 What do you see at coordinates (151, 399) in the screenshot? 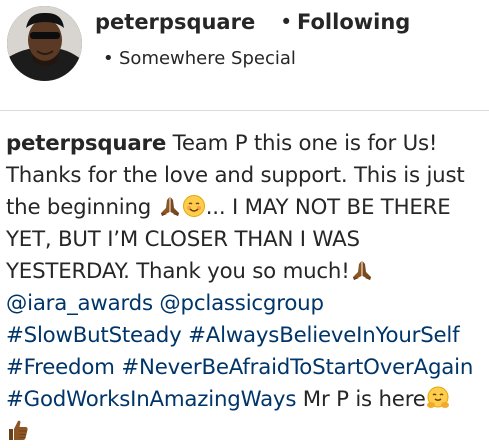
I see `hashtag-link: #GodWorksInAmazingWays` at bounding box center [151, 399].